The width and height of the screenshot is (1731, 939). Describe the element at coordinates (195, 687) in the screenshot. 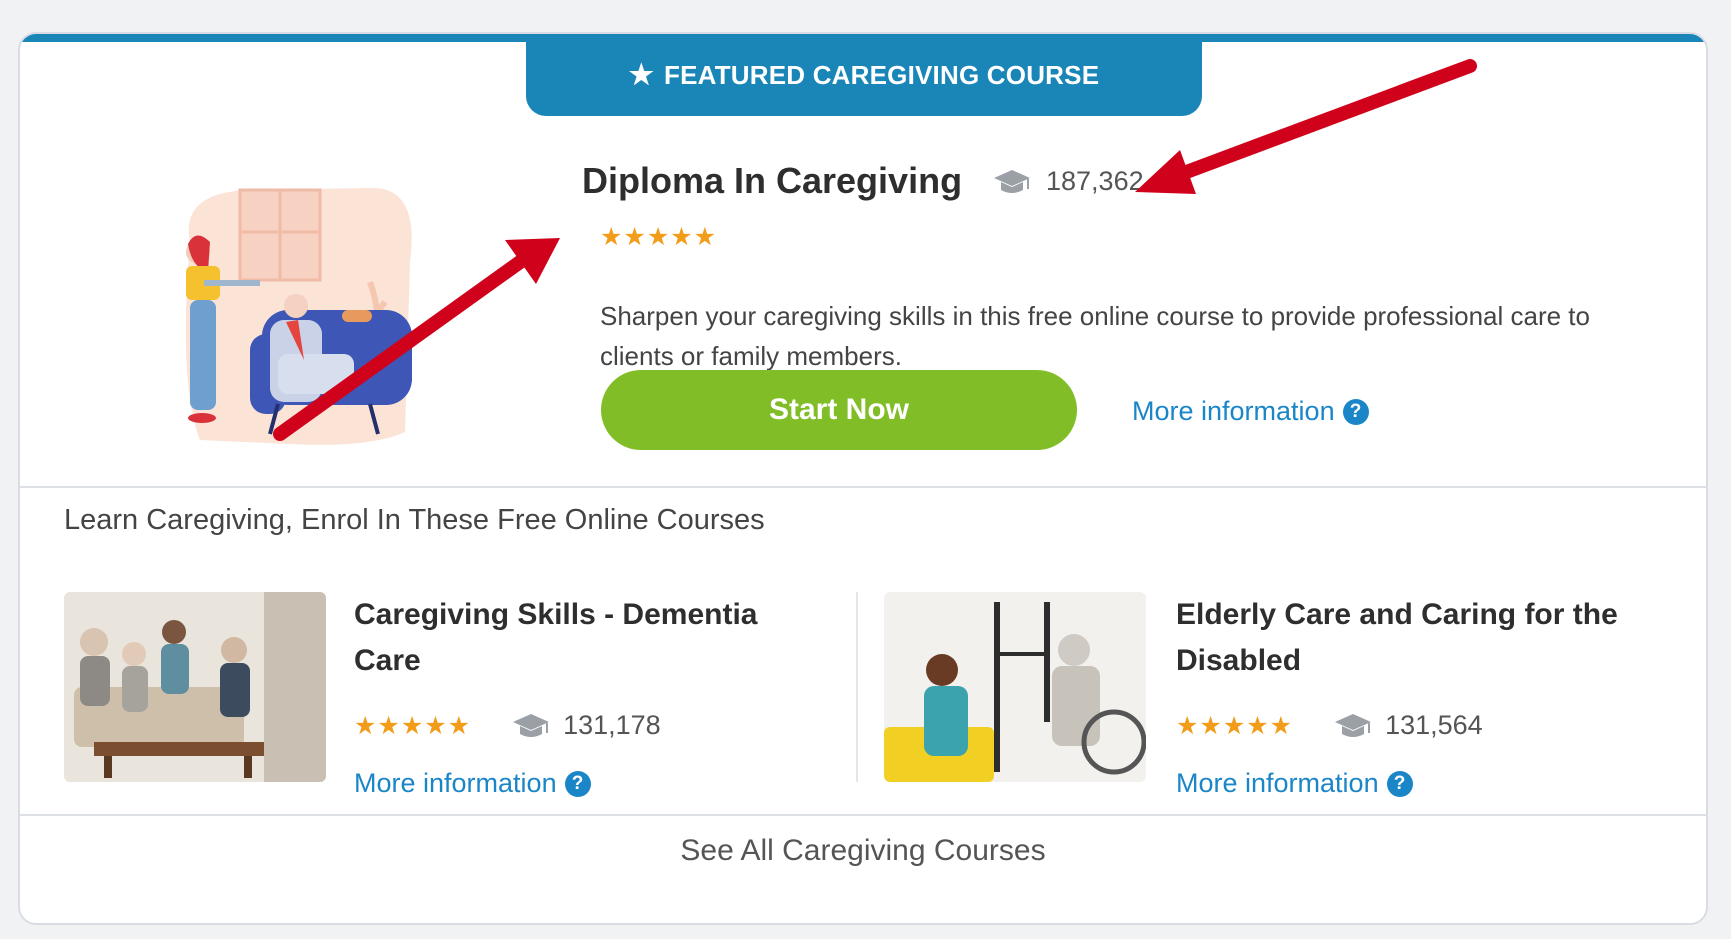

I see `course-thumbnail-dementia` at that location.